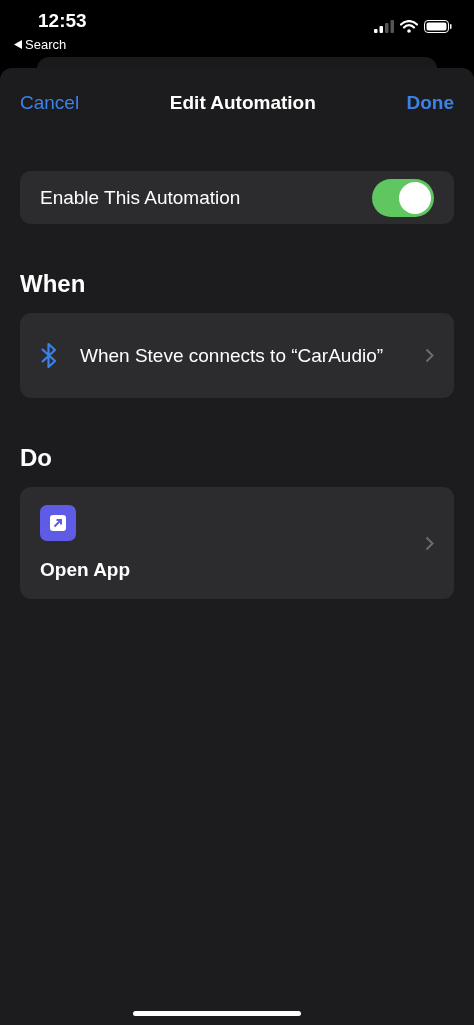 Image resolution: width=474 pixels, height=1025 pixels. What do you see at coordinates (438, 26) in the screenshot?
I see `battery-icon` at bounding box center [438, 26].